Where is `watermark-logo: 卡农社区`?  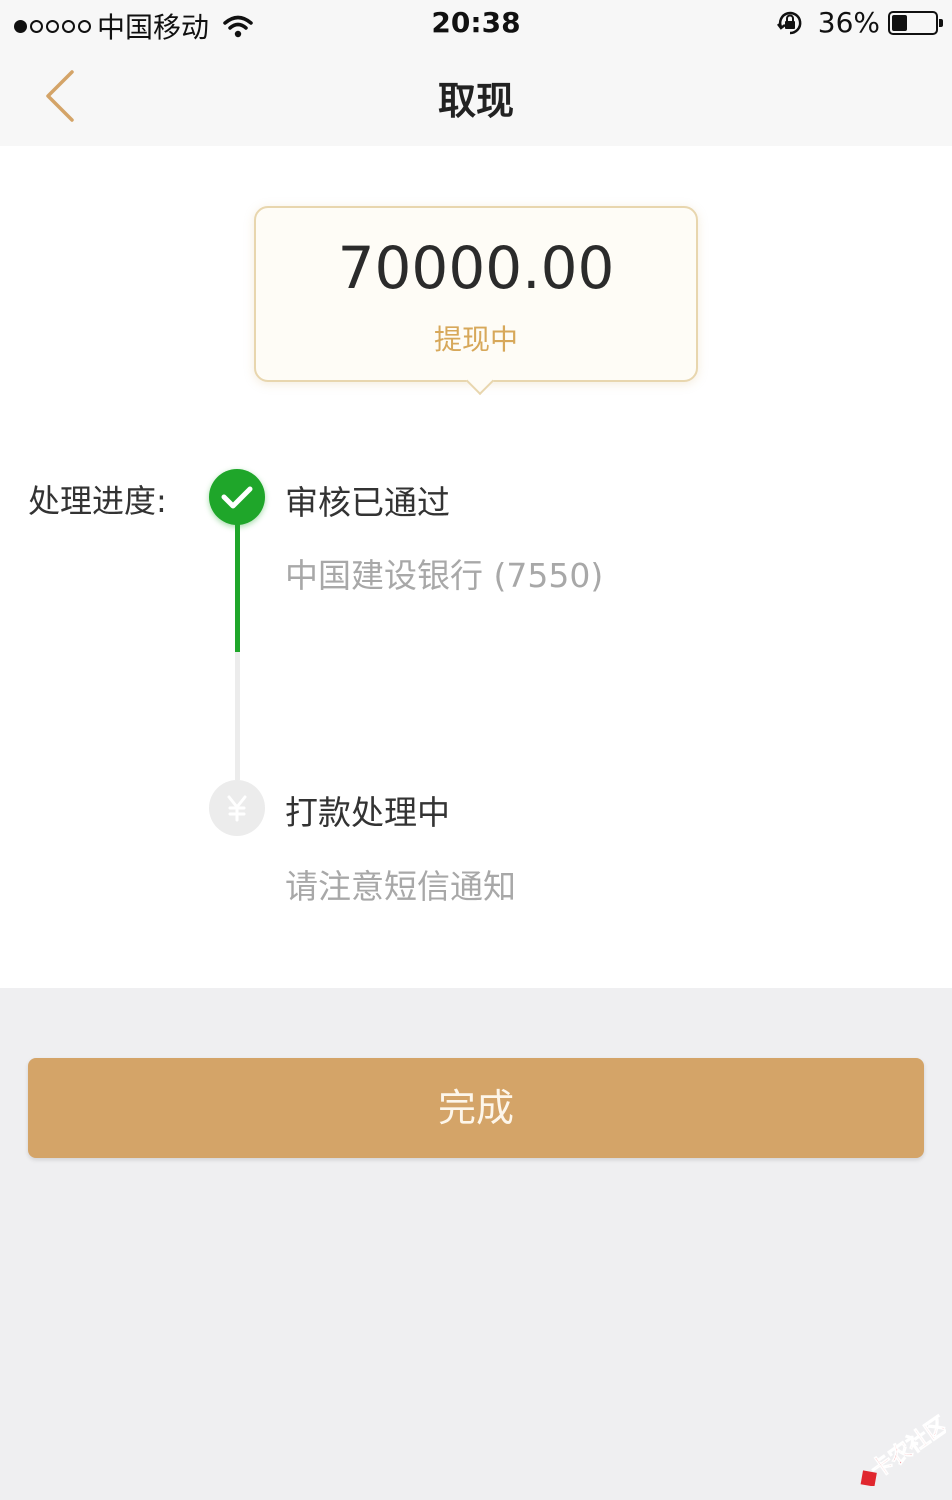
watermark-logo: 卡农社区 is located at coordinates (903, 1448).